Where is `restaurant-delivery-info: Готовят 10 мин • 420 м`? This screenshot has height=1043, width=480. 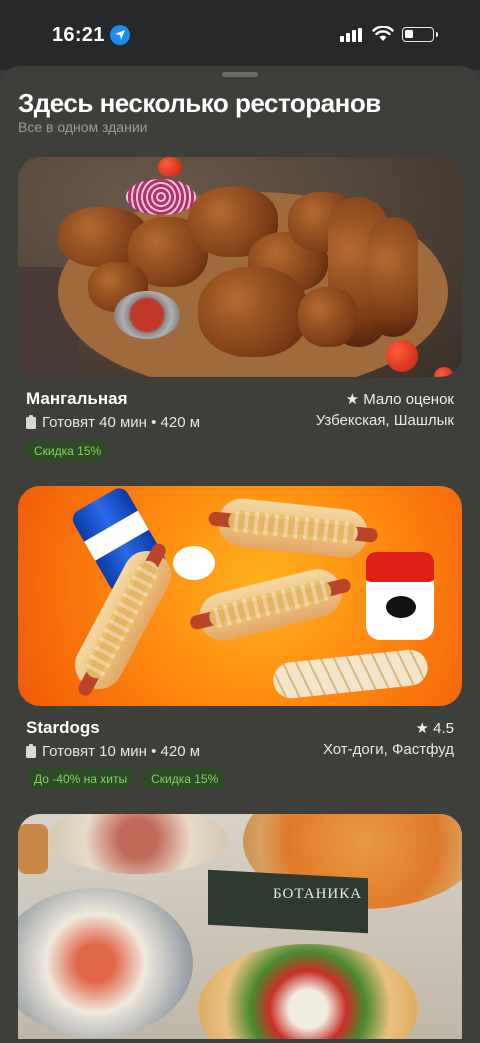
restaurant-delivery-info: Готовят 10 мин • 420 м is located at coordinates (121, 751).